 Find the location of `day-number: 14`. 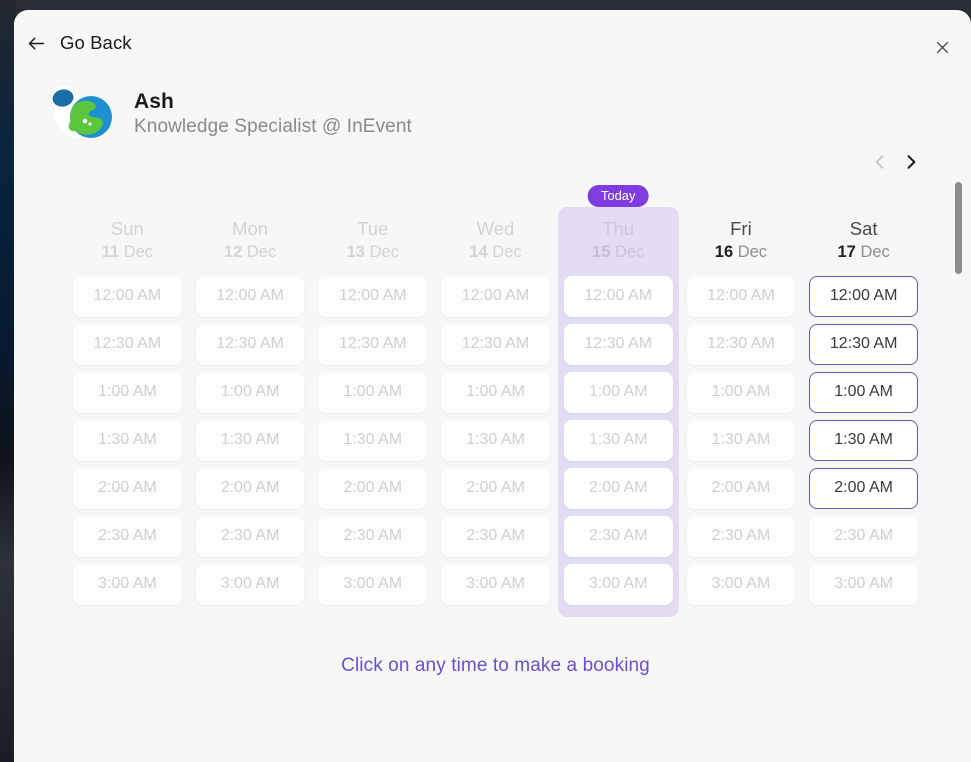

day-number: 14 is located at coordinates (478, 252).